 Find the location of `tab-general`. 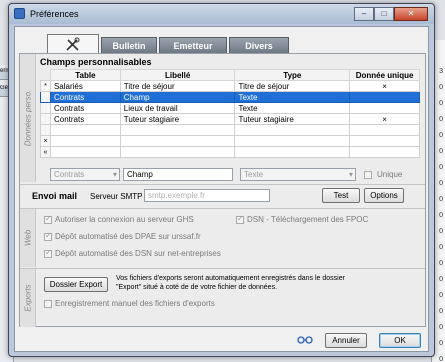

tab-general is located at coordinates (73, 44).